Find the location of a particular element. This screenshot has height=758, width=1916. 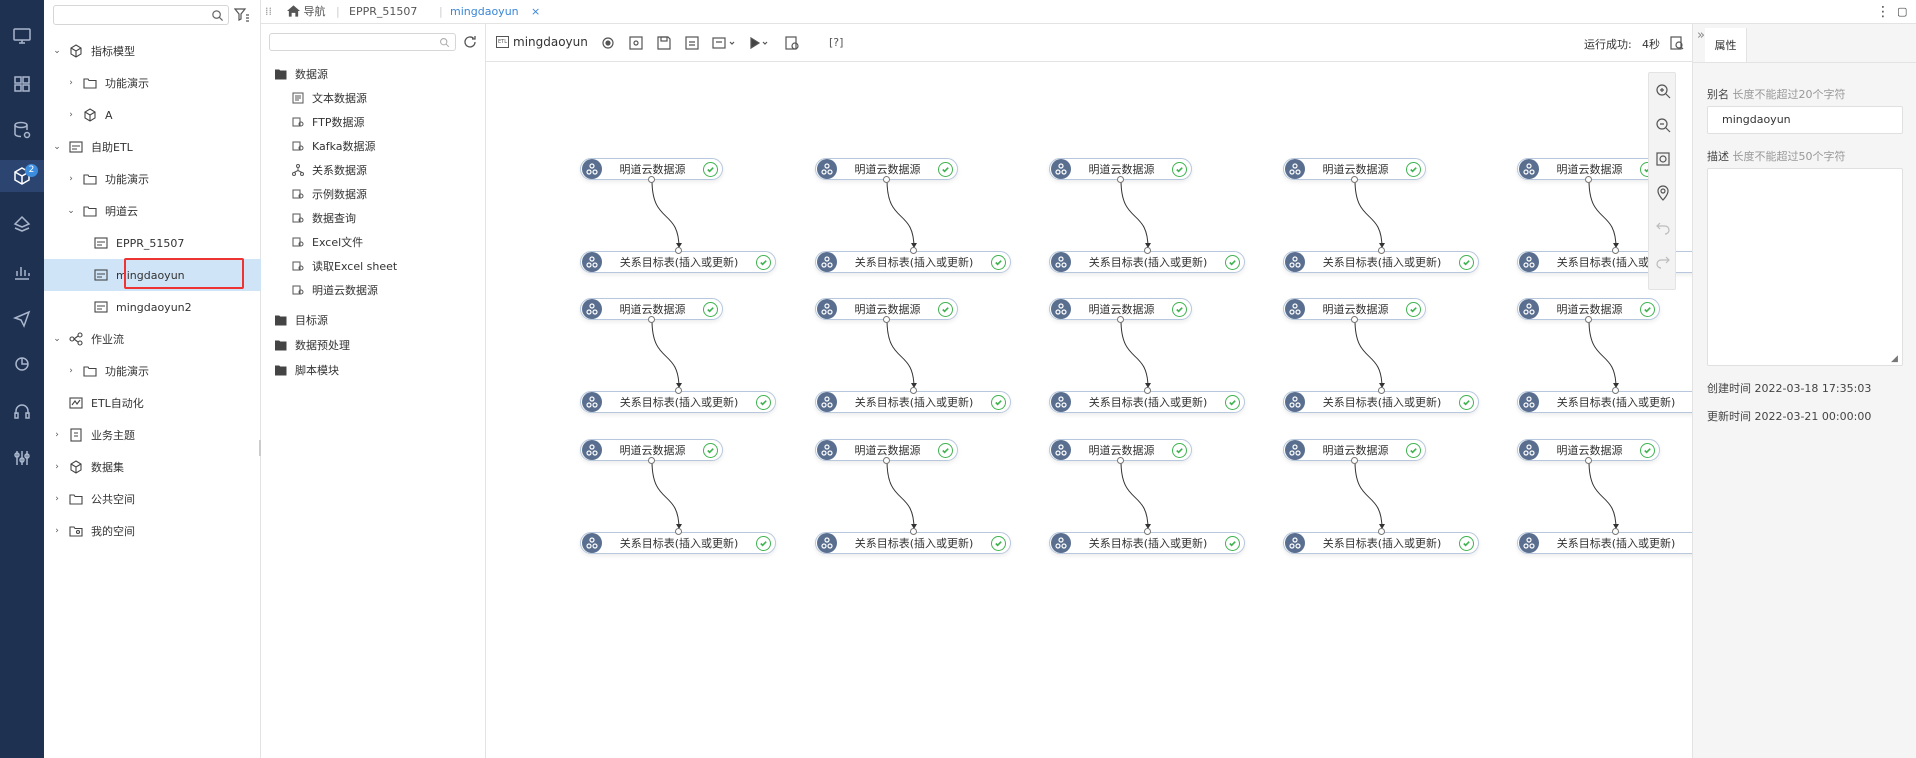

tab-nav: 导航 is located at coordinates (306, 12).